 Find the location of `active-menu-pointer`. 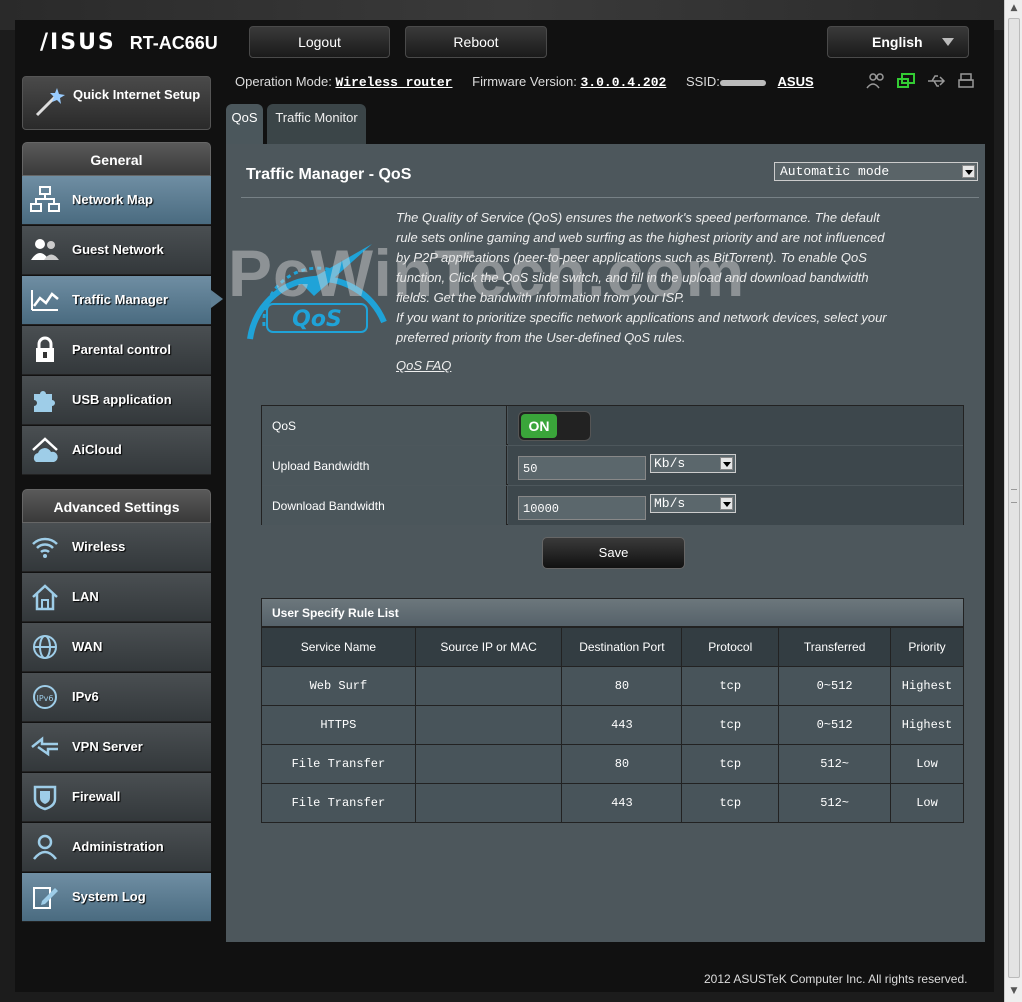

active-menu-pointer is located at coordinates (217, 299).